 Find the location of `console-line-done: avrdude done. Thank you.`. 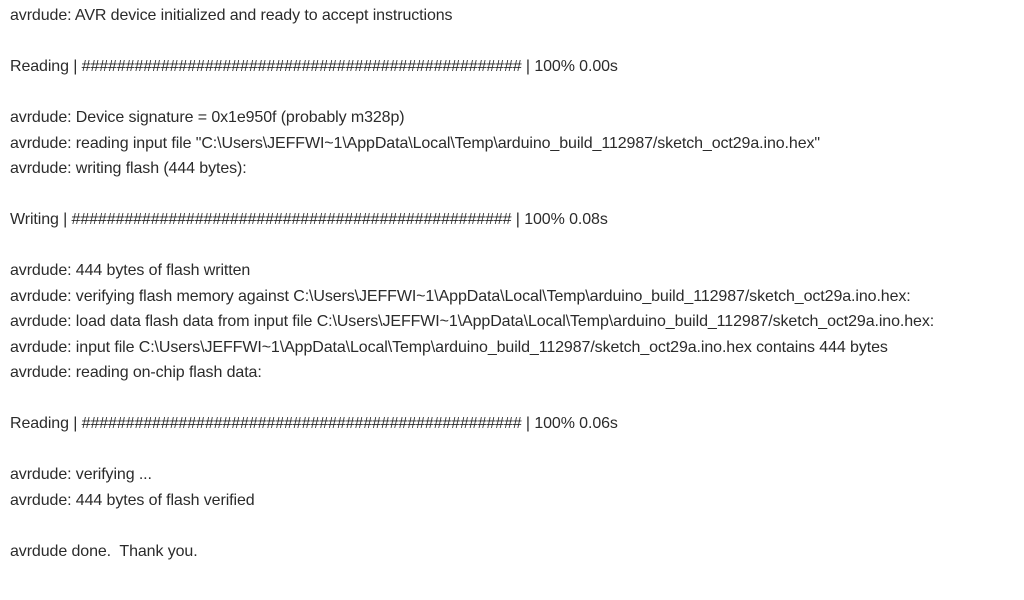

console-line-done: avrdude done. Thank you. is located at coordinates (104, 551).